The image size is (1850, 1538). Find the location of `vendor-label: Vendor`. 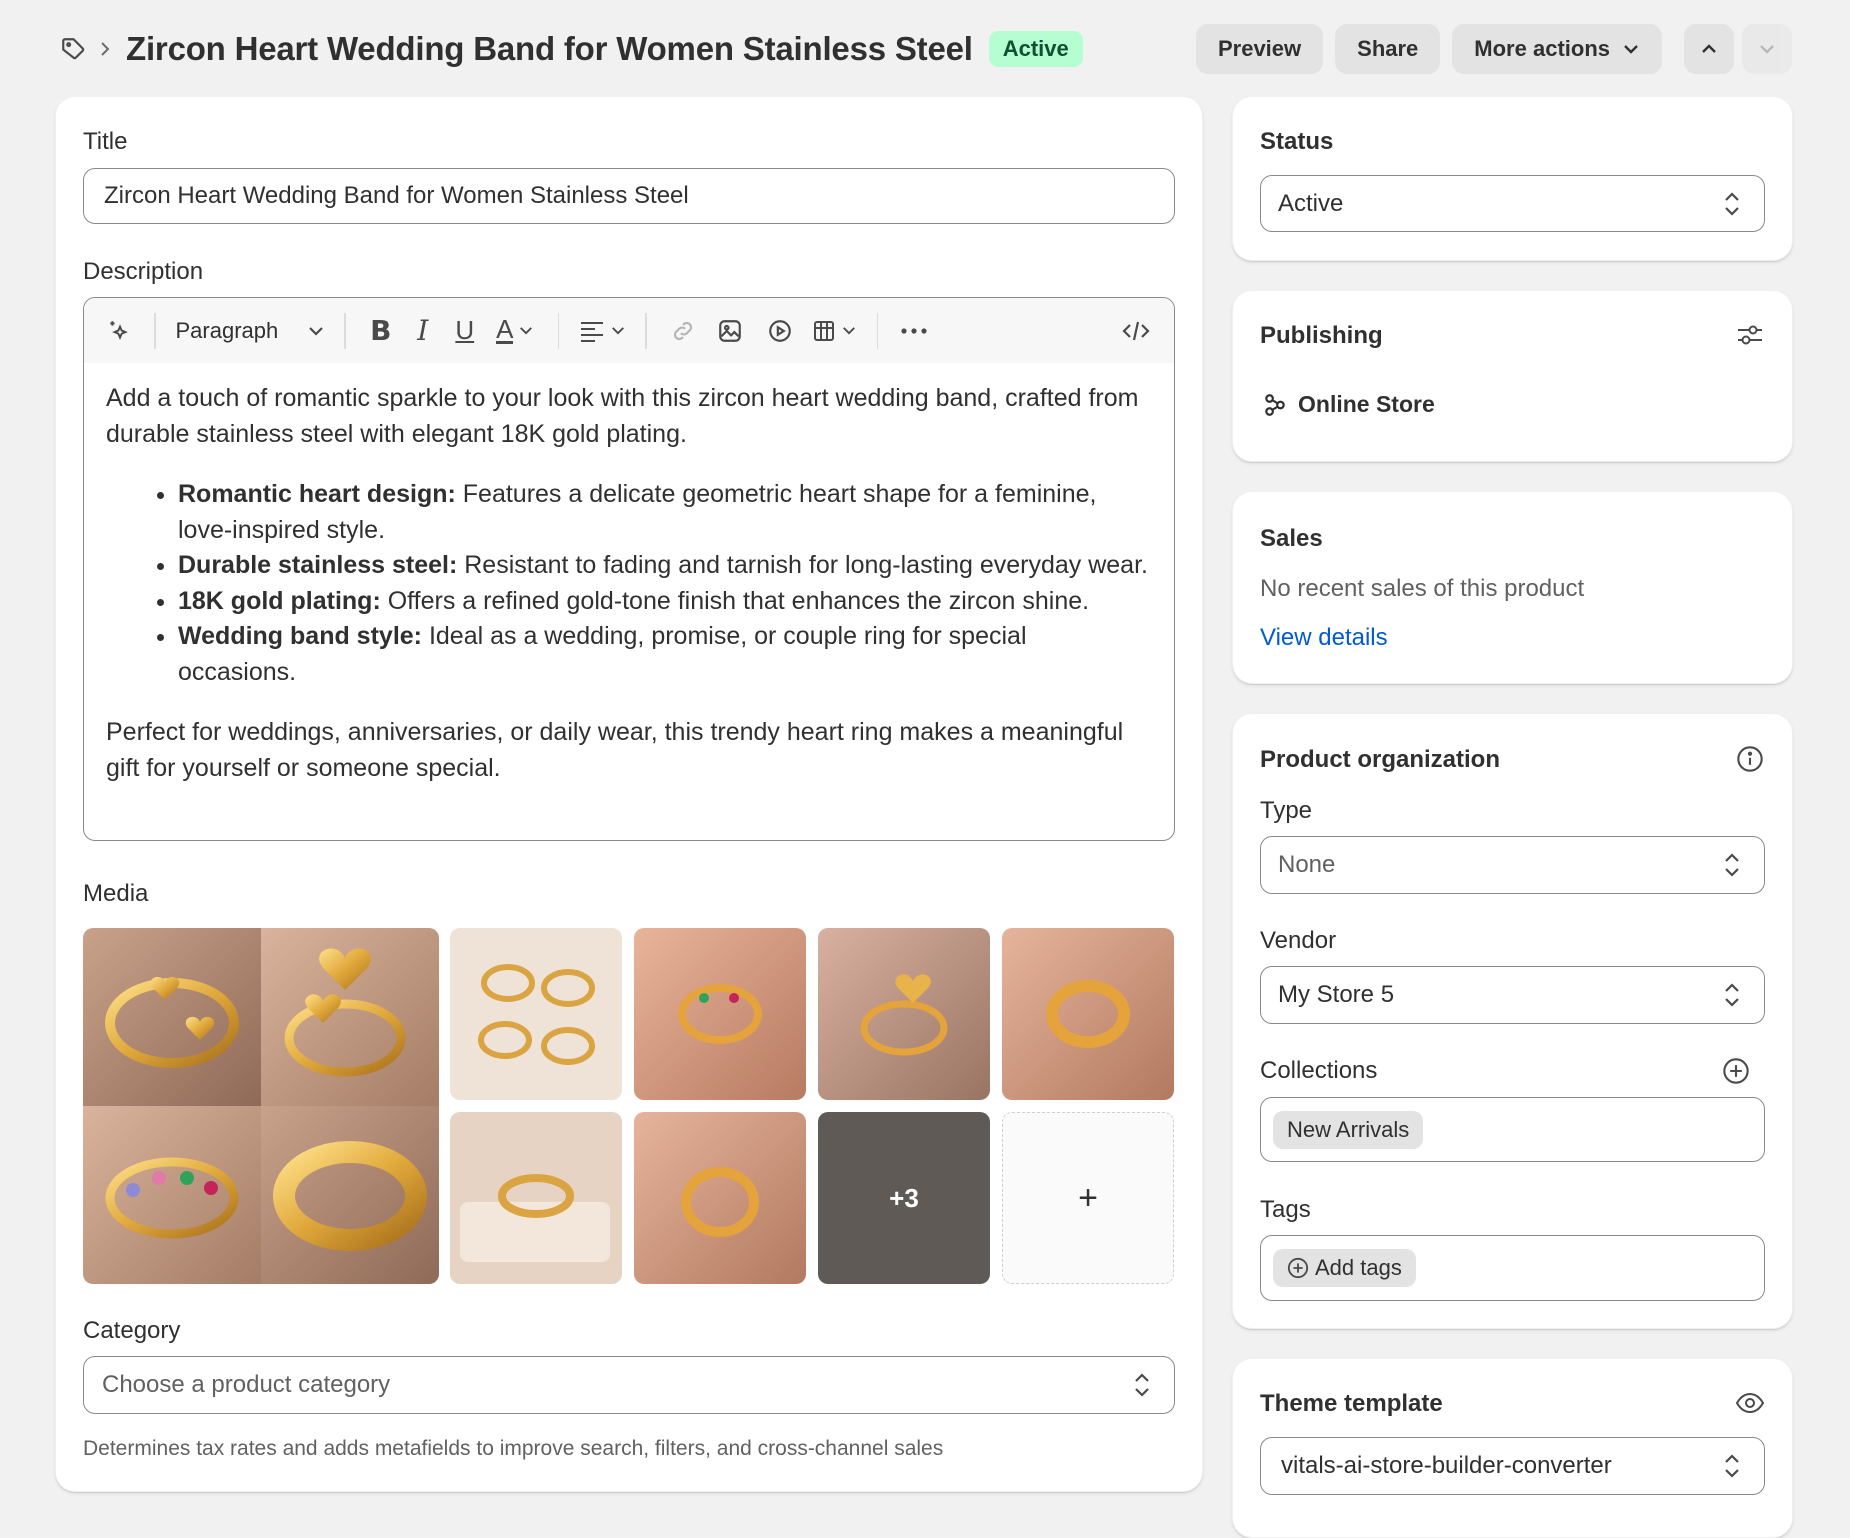

vendor-label: Vendor is located at coordinates (1298, 940).